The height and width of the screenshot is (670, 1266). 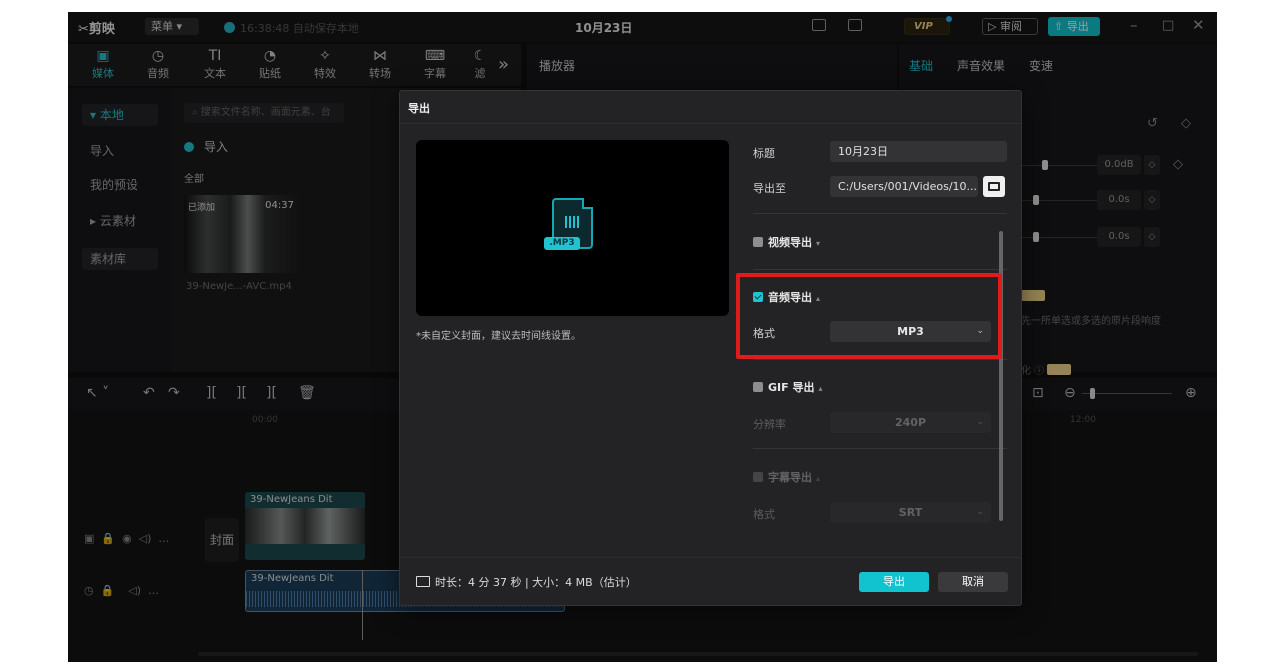 I want to click on cancel-button: 取消, so click(x=973, y=582).